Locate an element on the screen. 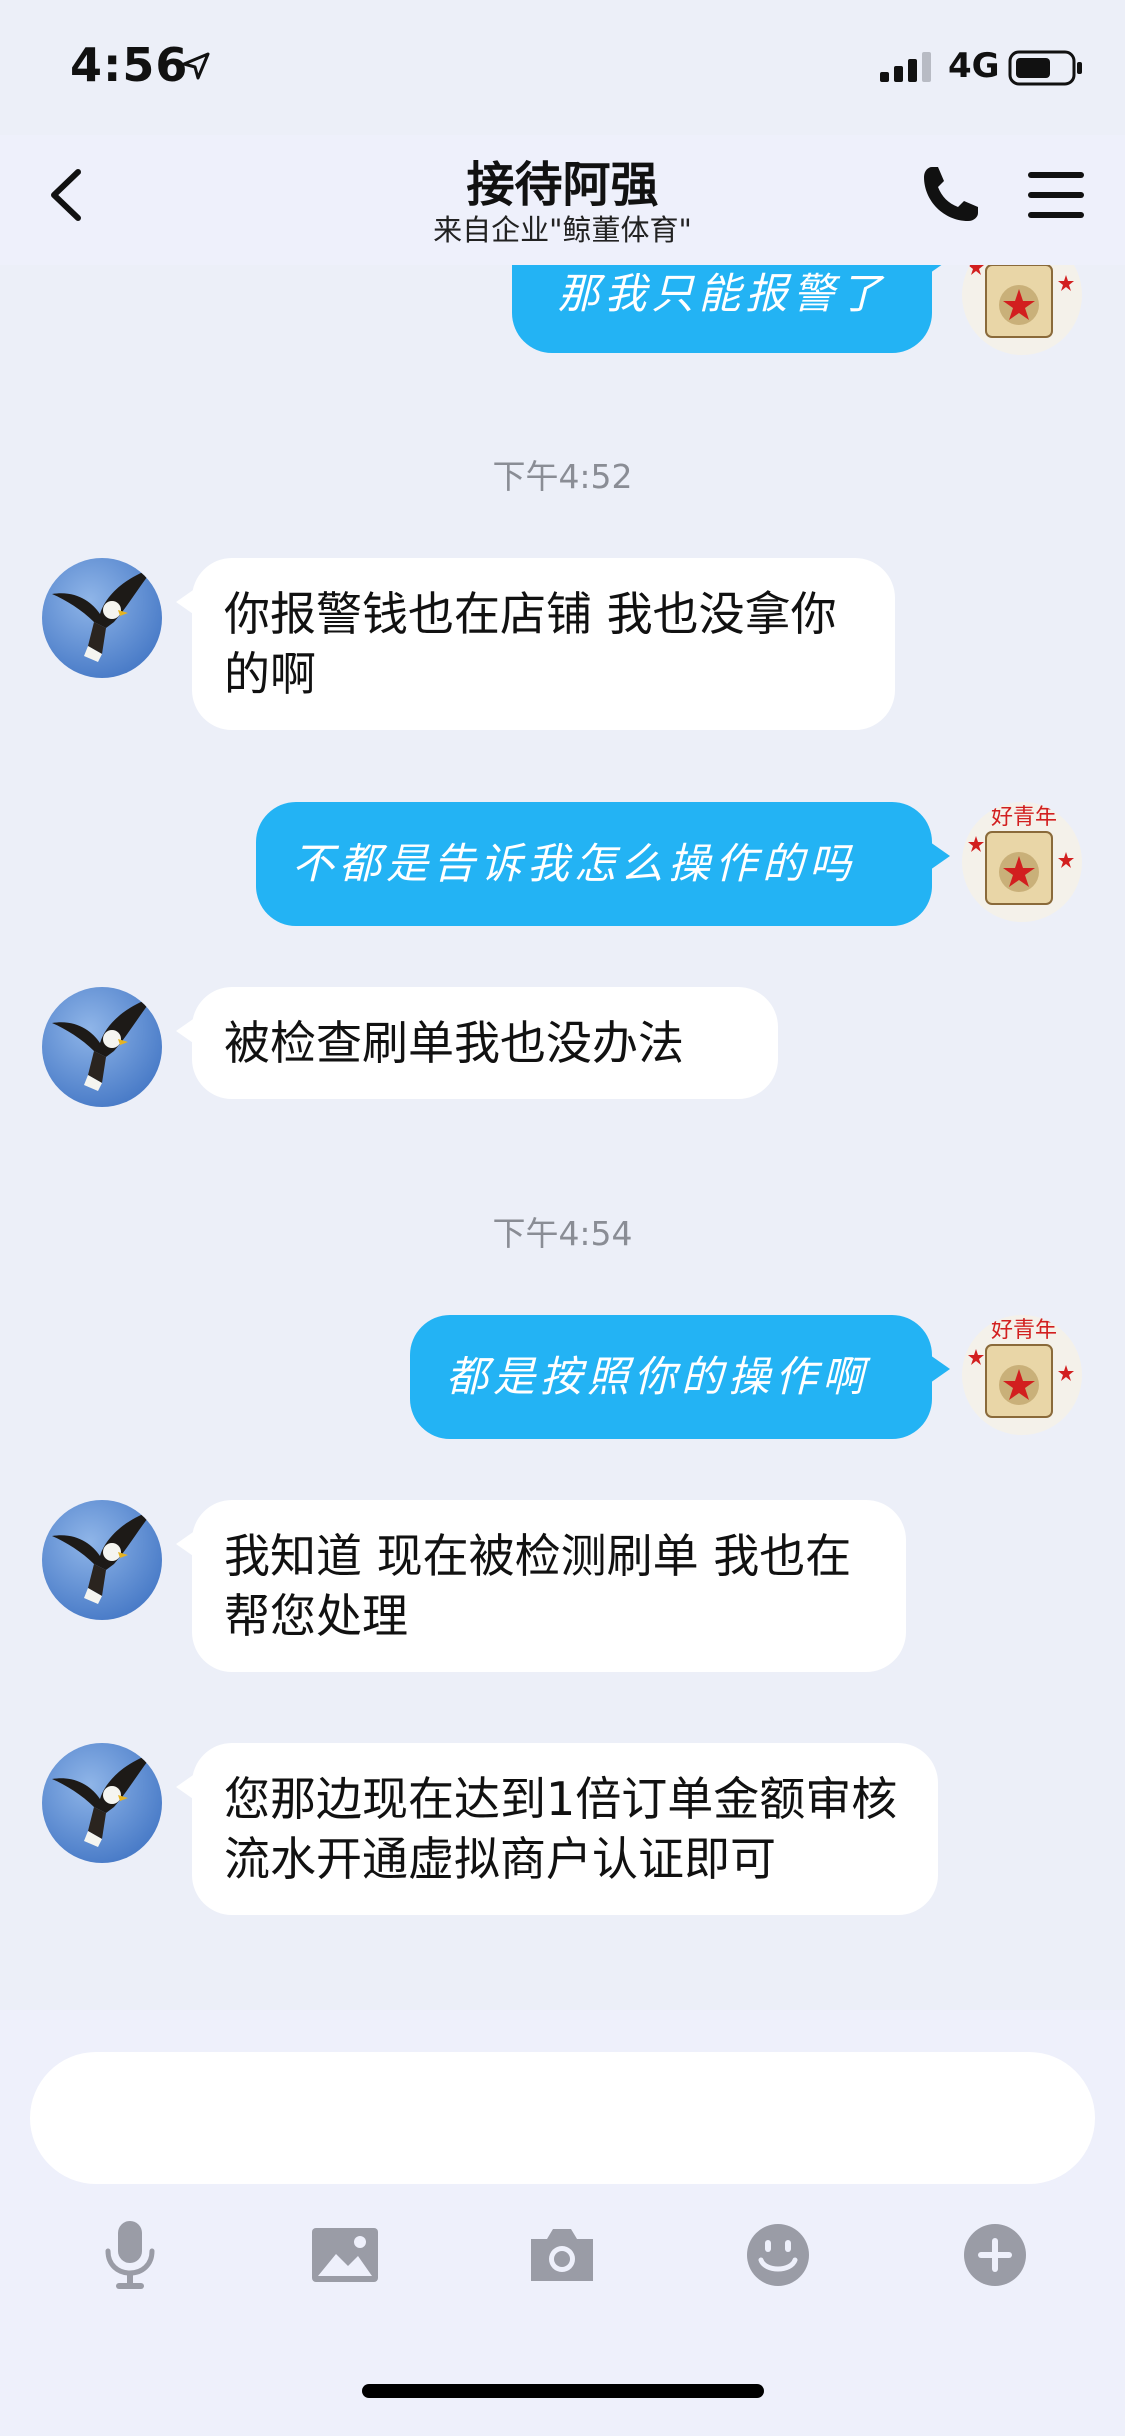 The width and height of the screenshot is (1125, 2436). emoji-button is located at coordinates (778, 2255).